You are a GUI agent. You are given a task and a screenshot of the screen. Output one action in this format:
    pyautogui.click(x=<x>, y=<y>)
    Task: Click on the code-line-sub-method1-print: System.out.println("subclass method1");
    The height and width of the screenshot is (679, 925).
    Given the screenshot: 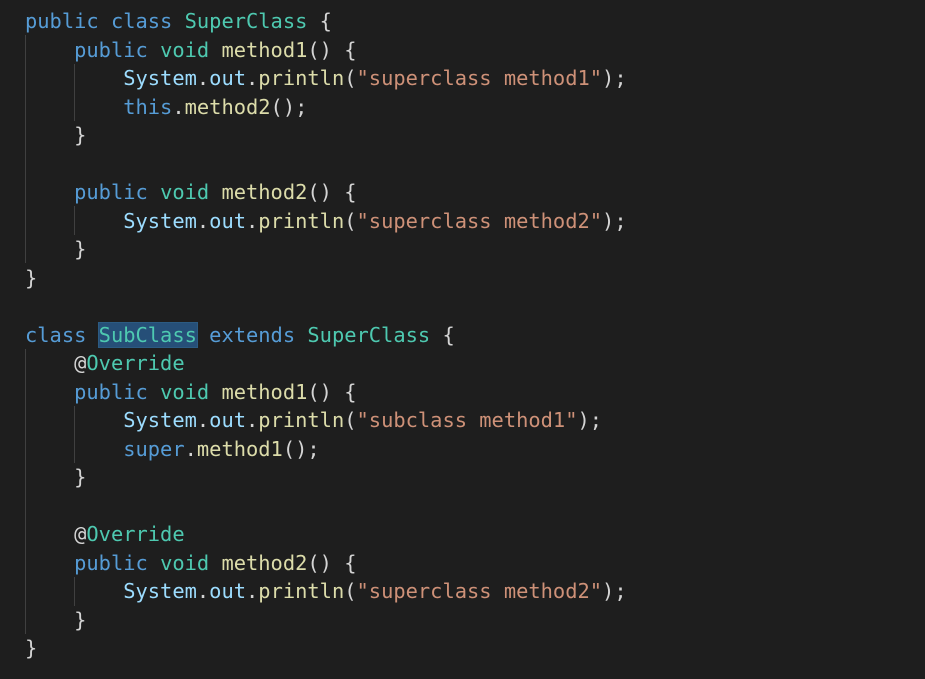 What is the action you would take?
    pyautogui.click(x=475, y=420)
    